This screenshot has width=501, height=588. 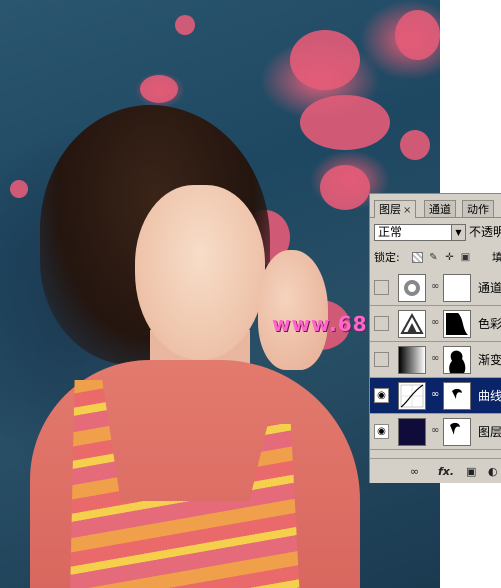 I want to click on adjustment-icon: ◐, so click(x=493, y=471).